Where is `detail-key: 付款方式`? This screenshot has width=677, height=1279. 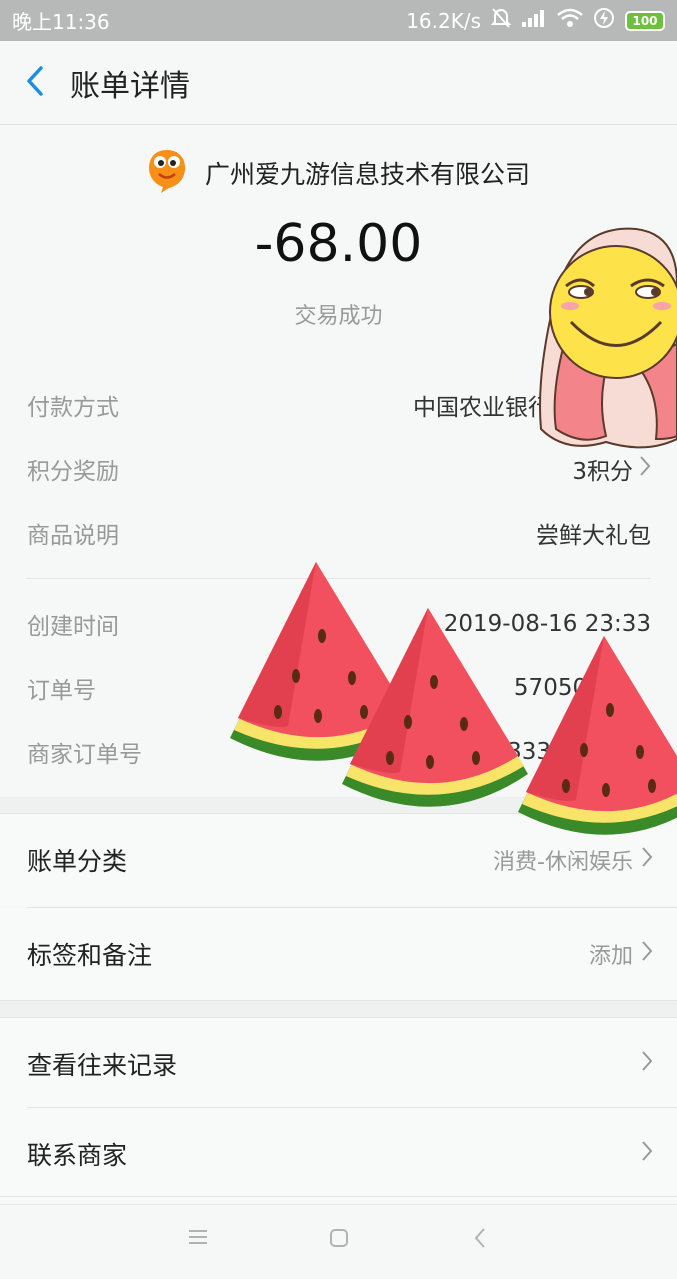 detail-key: 付款方式 is located at coordinates (73, 408).